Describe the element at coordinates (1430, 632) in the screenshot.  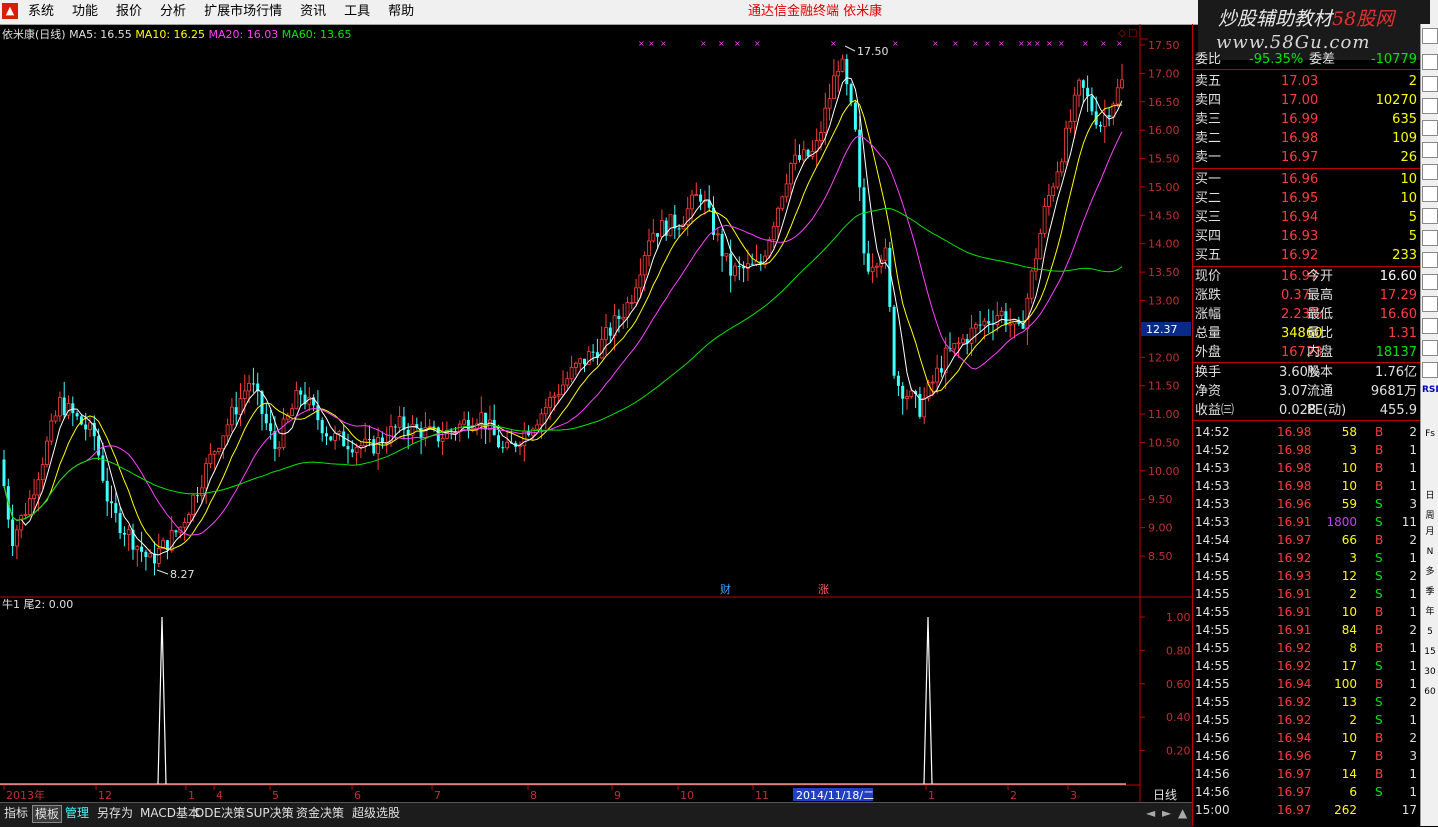
I see `toolbar-item: 5` at that location.